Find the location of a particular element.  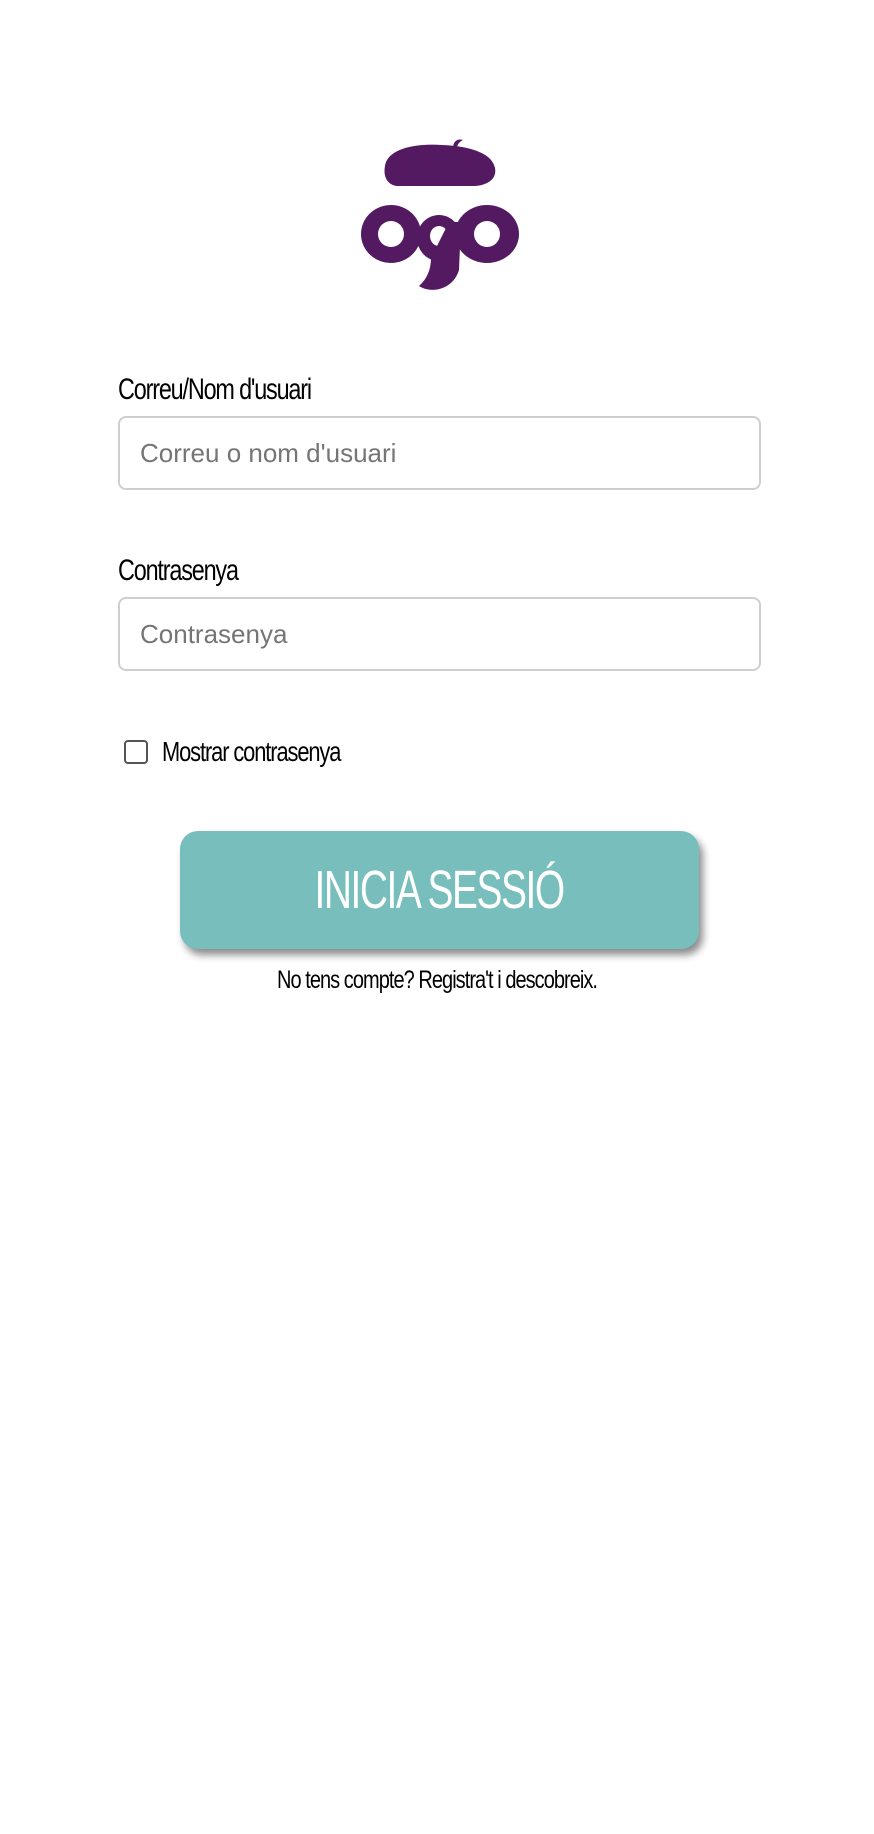

app-logo is located at coordinates (439, 216).